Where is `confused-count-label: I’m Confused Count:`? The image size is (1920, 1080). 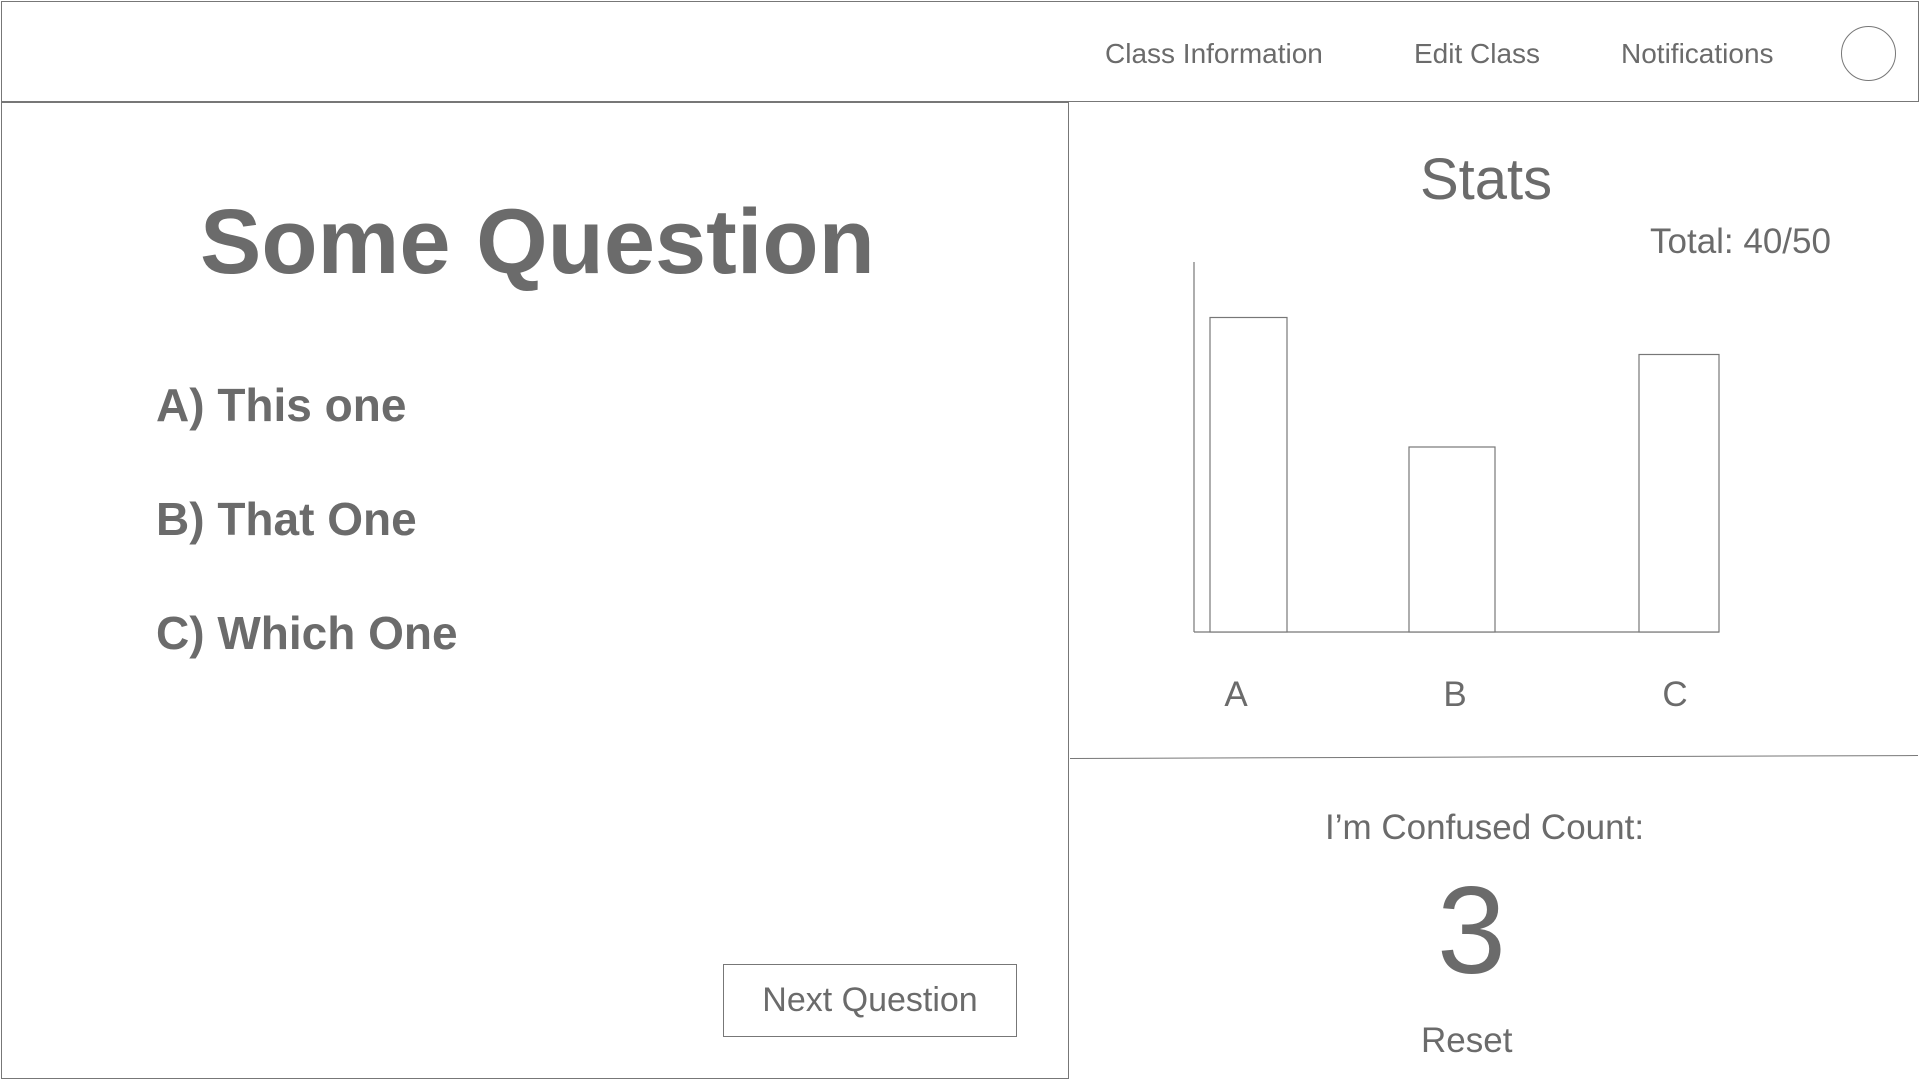
confused-count-label: I’m Confused Count: is located at coordinates (1485, 827).